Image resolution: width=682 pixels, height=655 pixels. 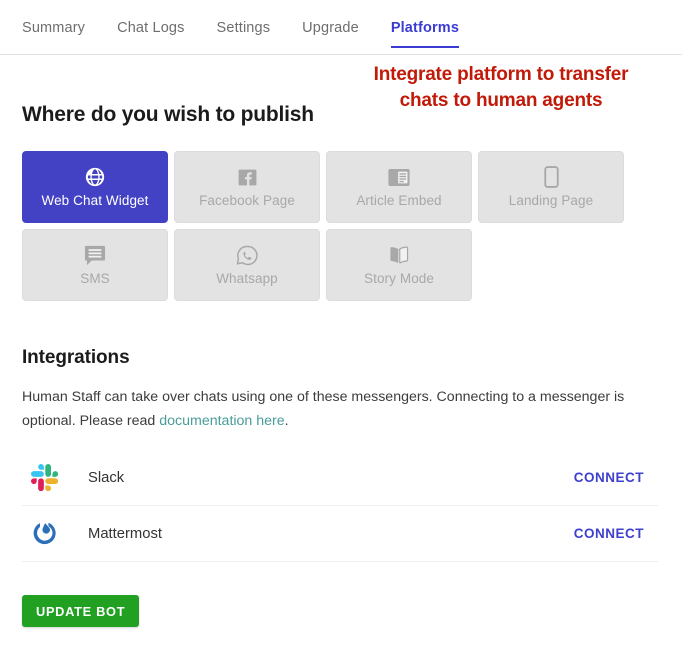 I want to click on message-icon, so click(x=95, y=255).